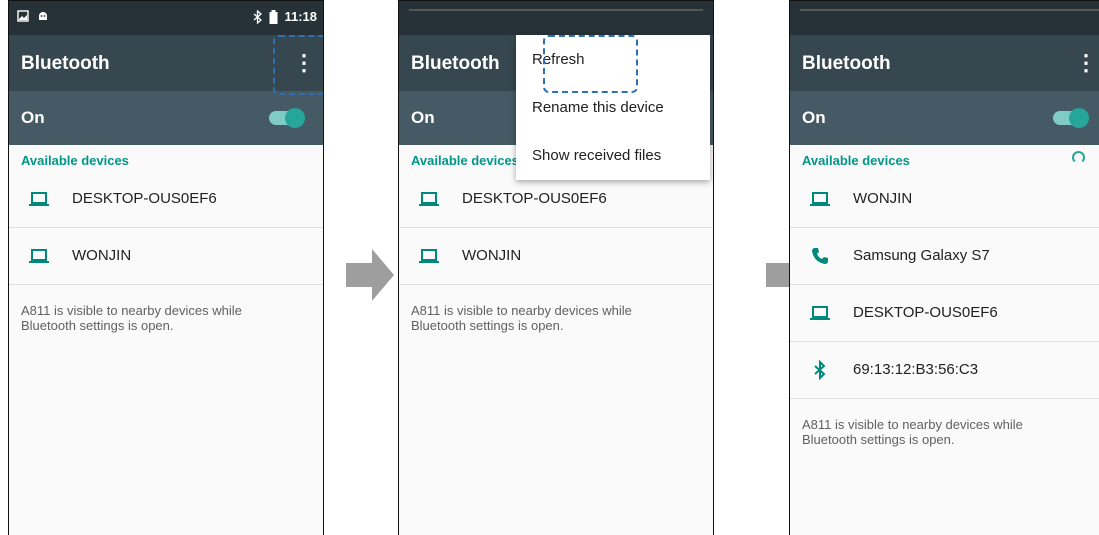 Image resolution: width=1099 pixels, height=535 pixels. Describe the element at coordinates (820, 256) in the screenshot. I see `phone-icon` at that location.